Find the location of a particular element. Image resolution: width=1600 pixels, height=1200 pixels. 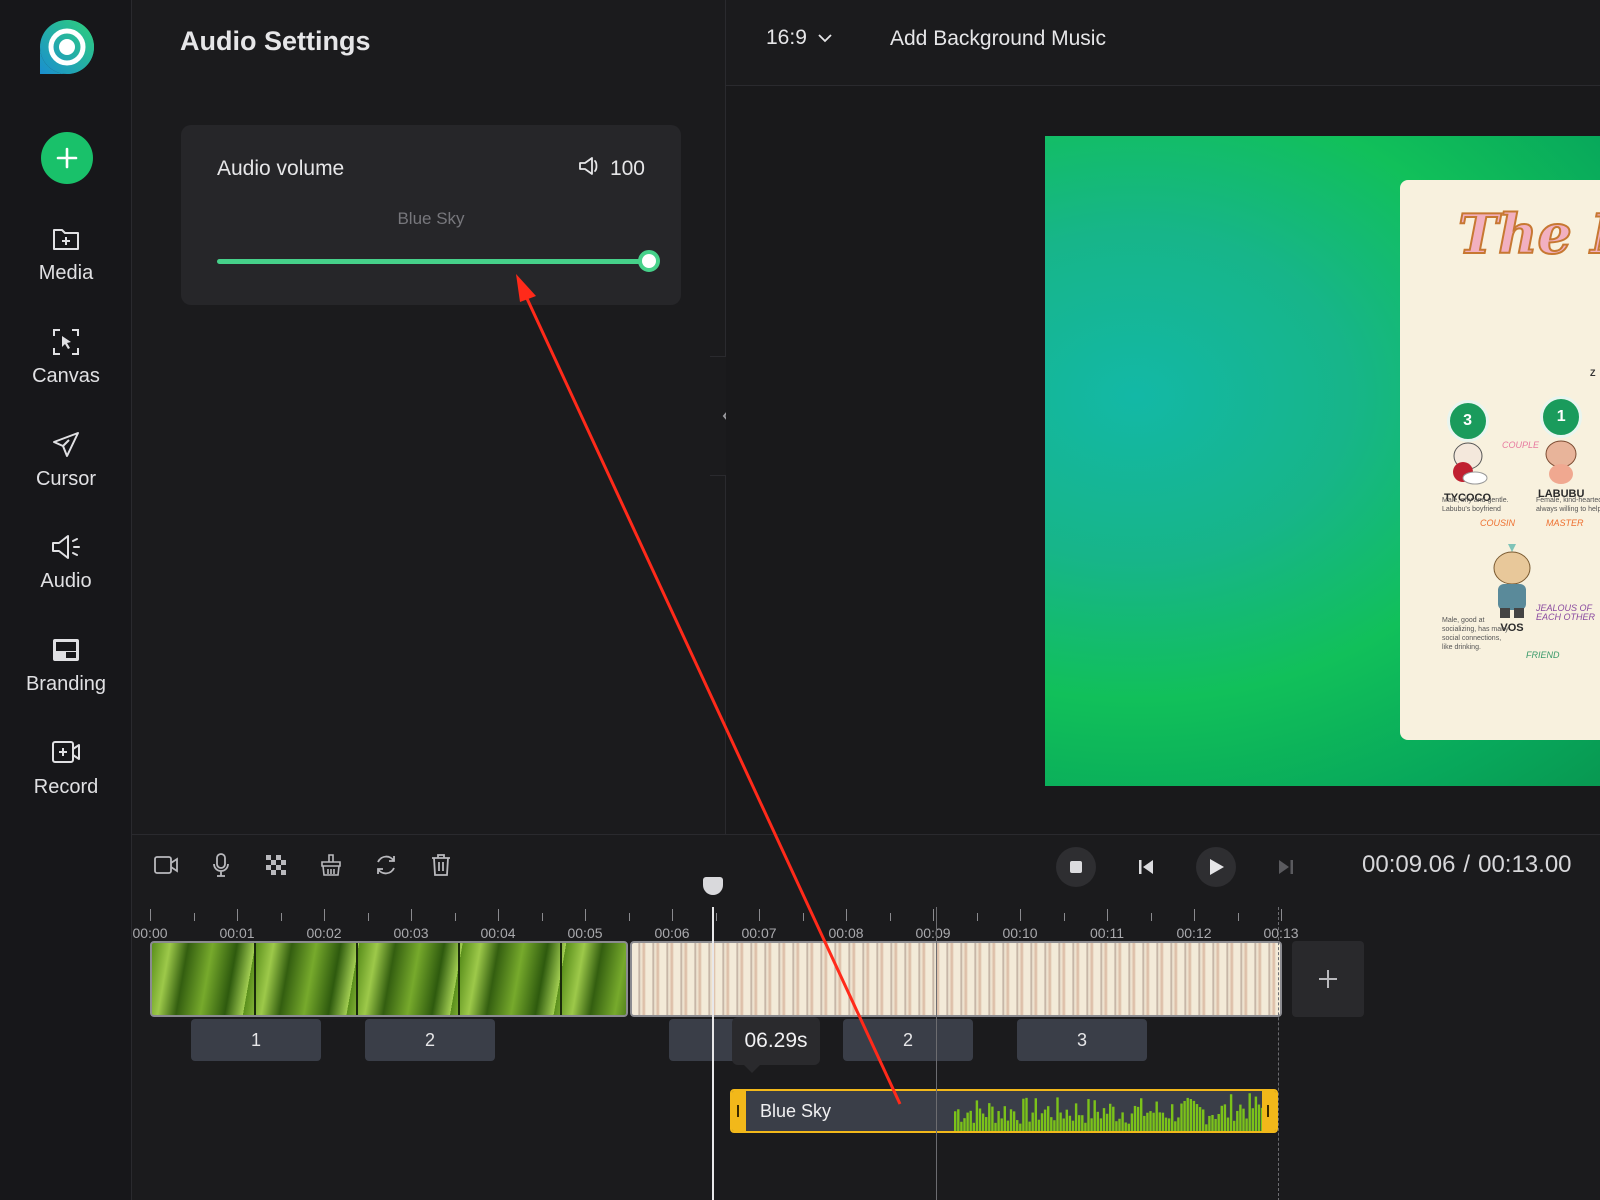

plus-icon is located at coordinates (67, 158).